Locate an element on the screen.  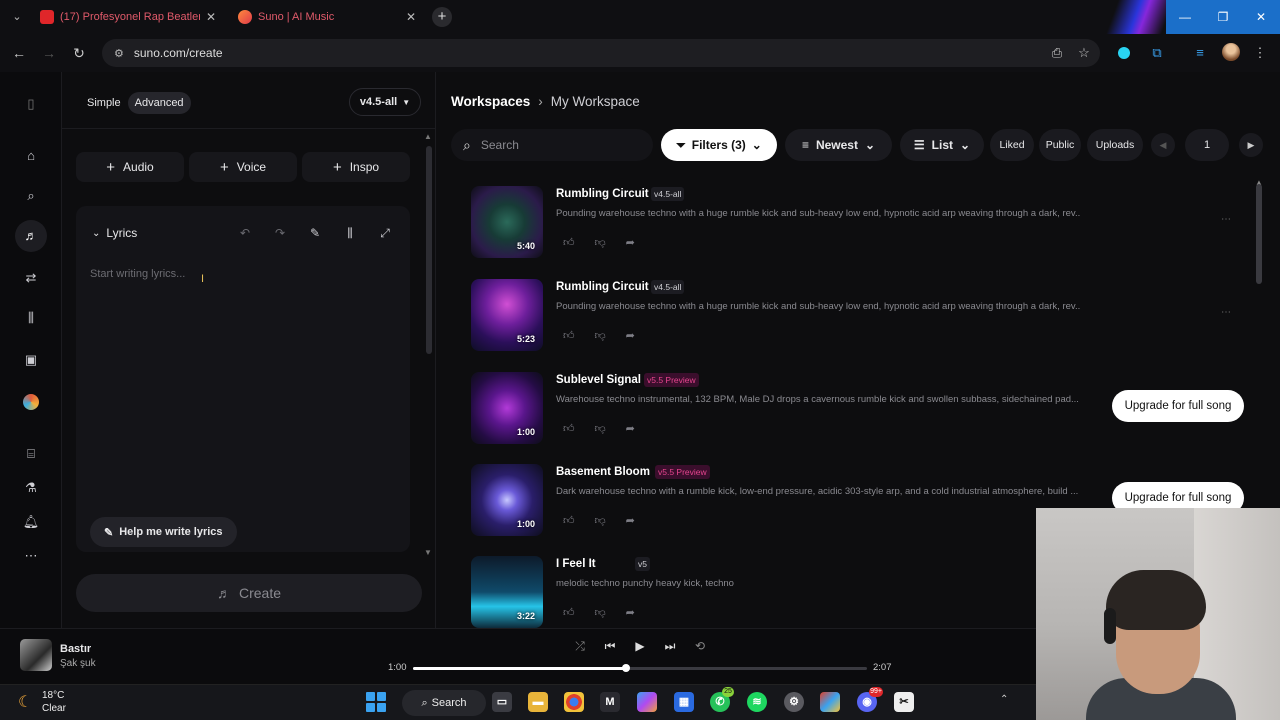
gift-icon: ⌸ is located at coordinates (31, 454).